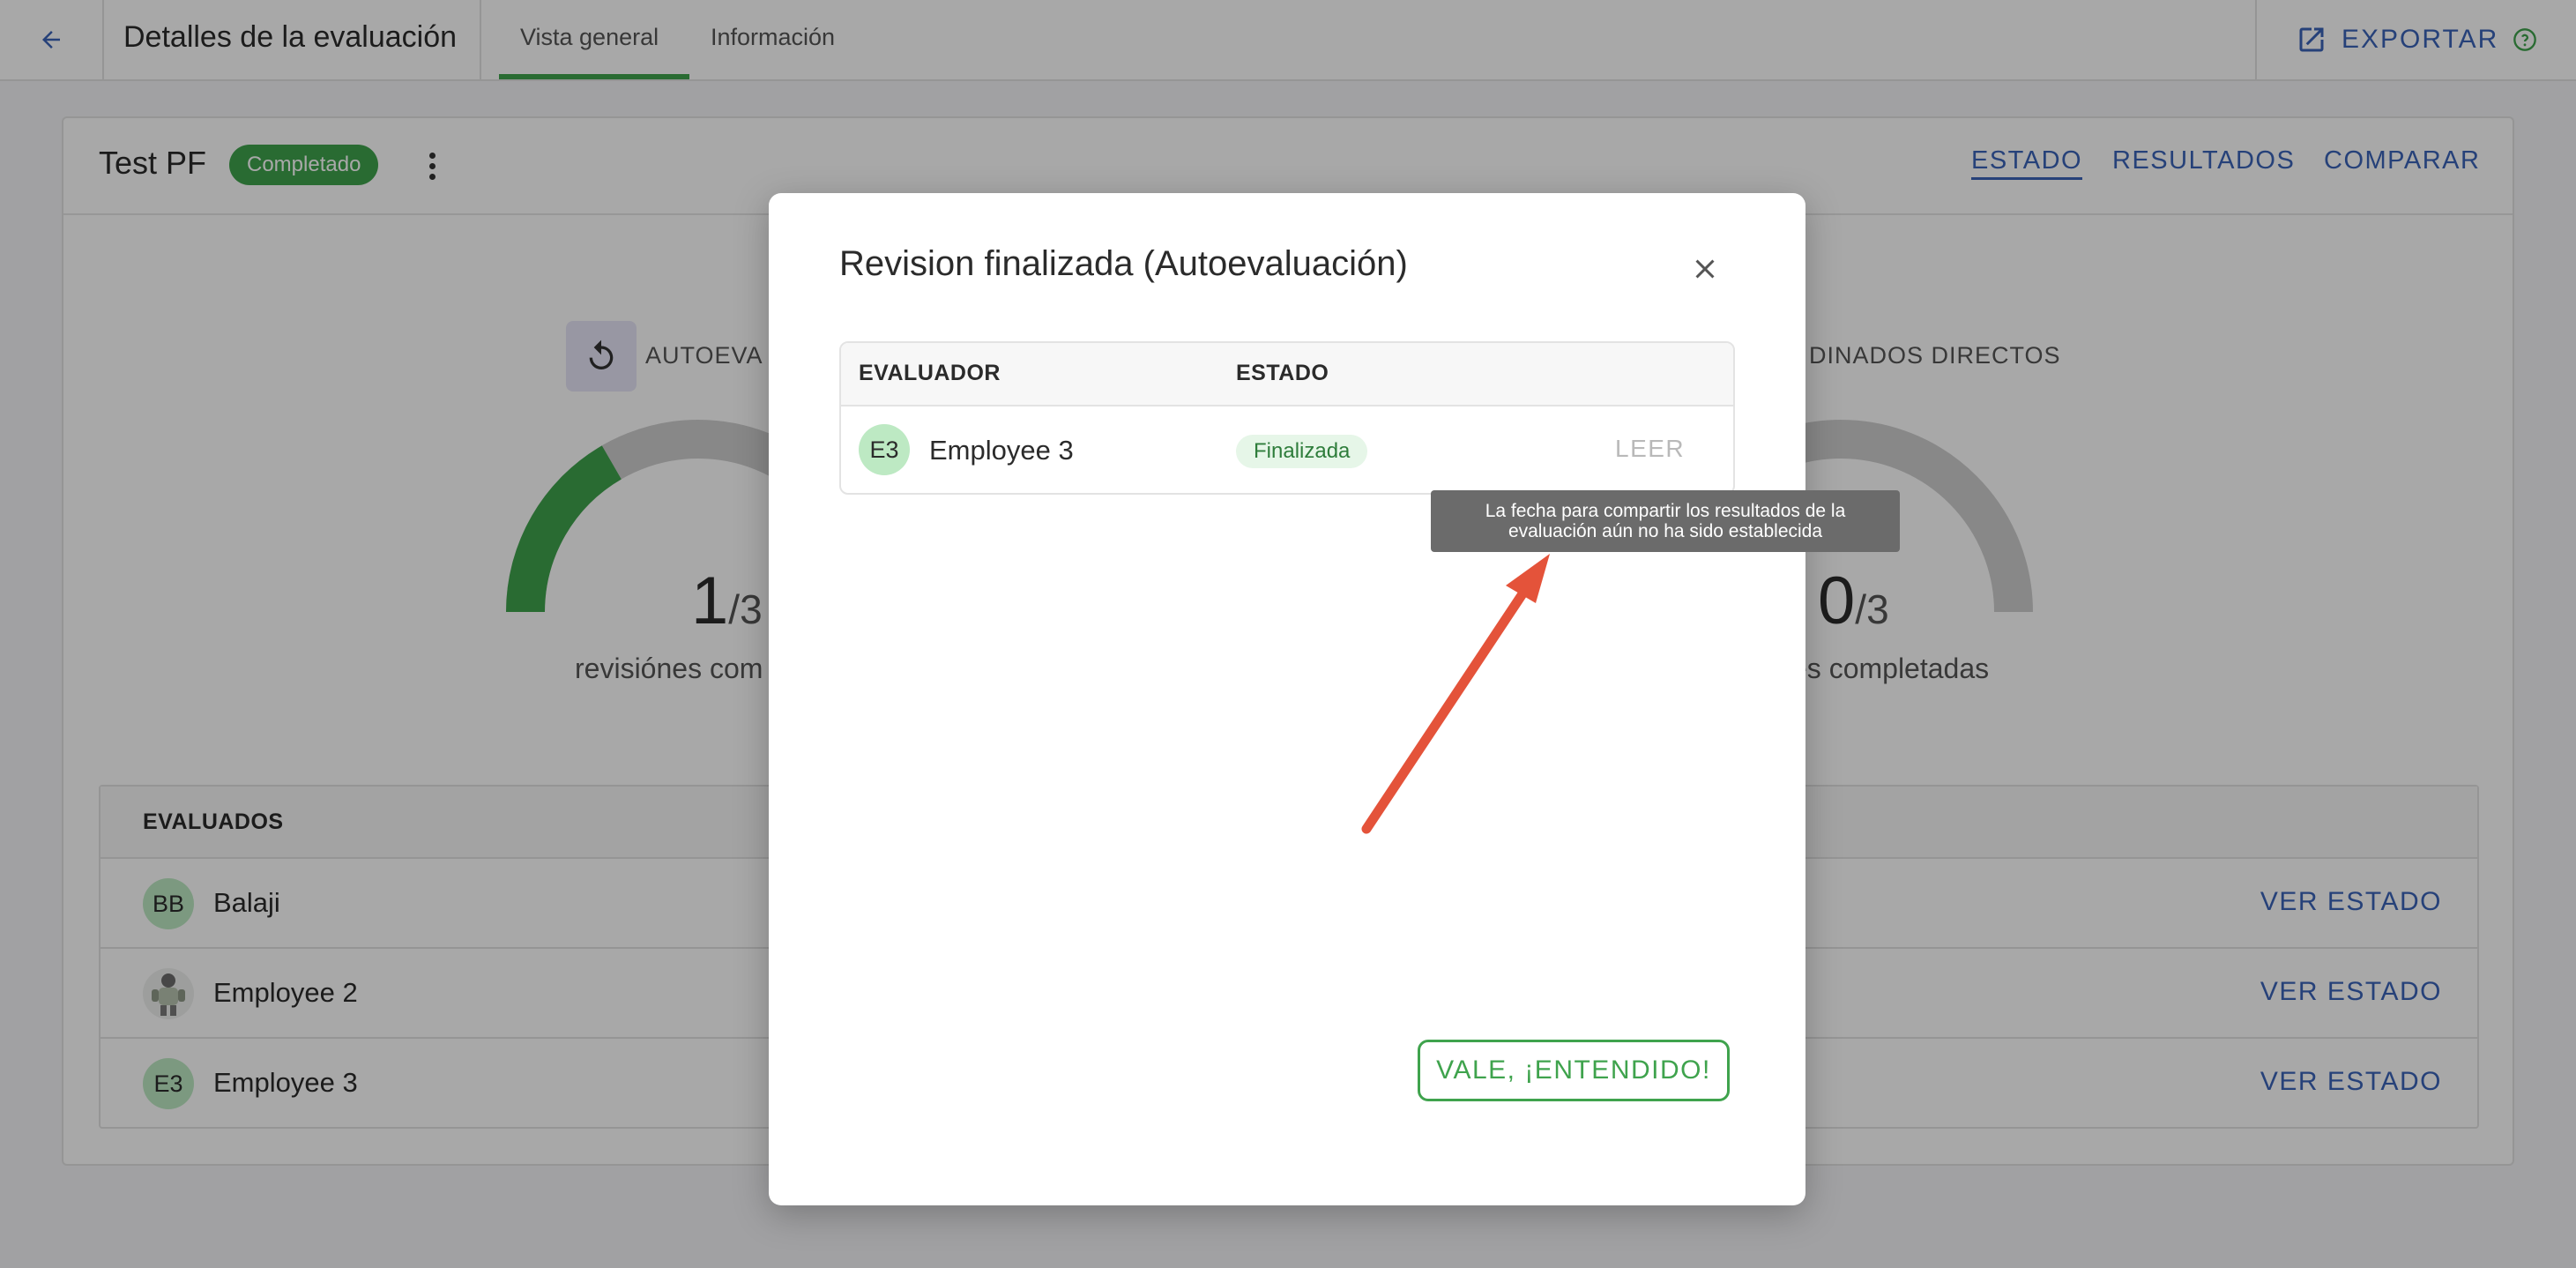 The height and width of the screenshot is (1268, 2576). I want to click on read-button: LEER, so click(1650, 449).